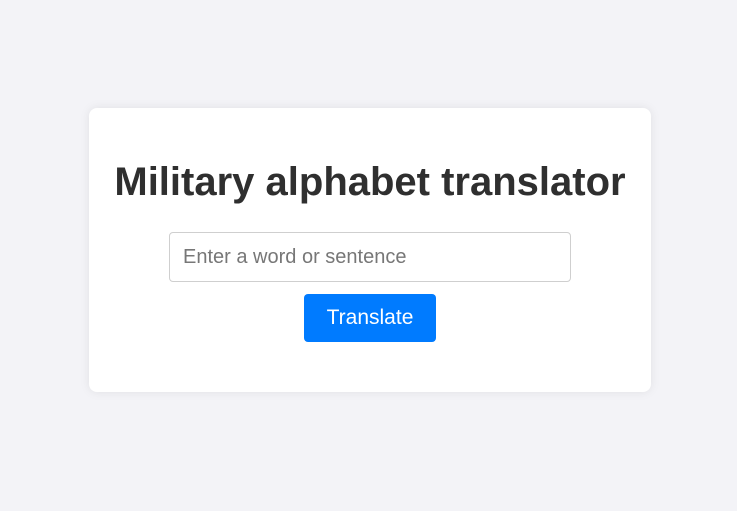  Describe the element at coordinates (370, 182) in the screenshot. I see `page-title: Military alphabet translator` at that location.